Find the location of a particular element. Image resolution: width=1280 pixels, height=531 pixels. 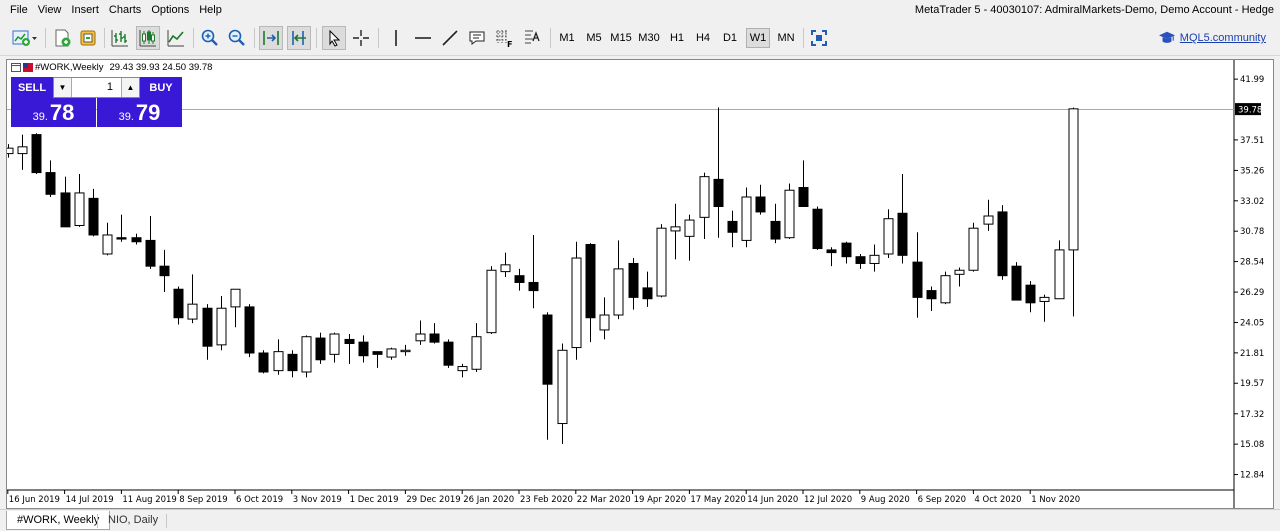

x-tick-label: 29 Dec 2019 is located at coordinates (433, 500).